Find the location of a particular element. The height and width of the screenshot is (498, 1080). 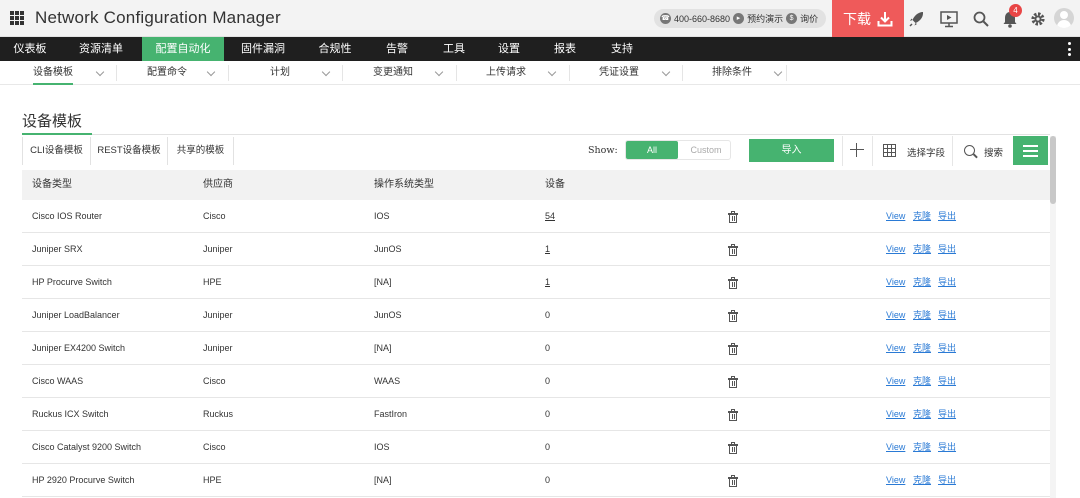

quote-link: 询价 is located at coordinates (809, 18).